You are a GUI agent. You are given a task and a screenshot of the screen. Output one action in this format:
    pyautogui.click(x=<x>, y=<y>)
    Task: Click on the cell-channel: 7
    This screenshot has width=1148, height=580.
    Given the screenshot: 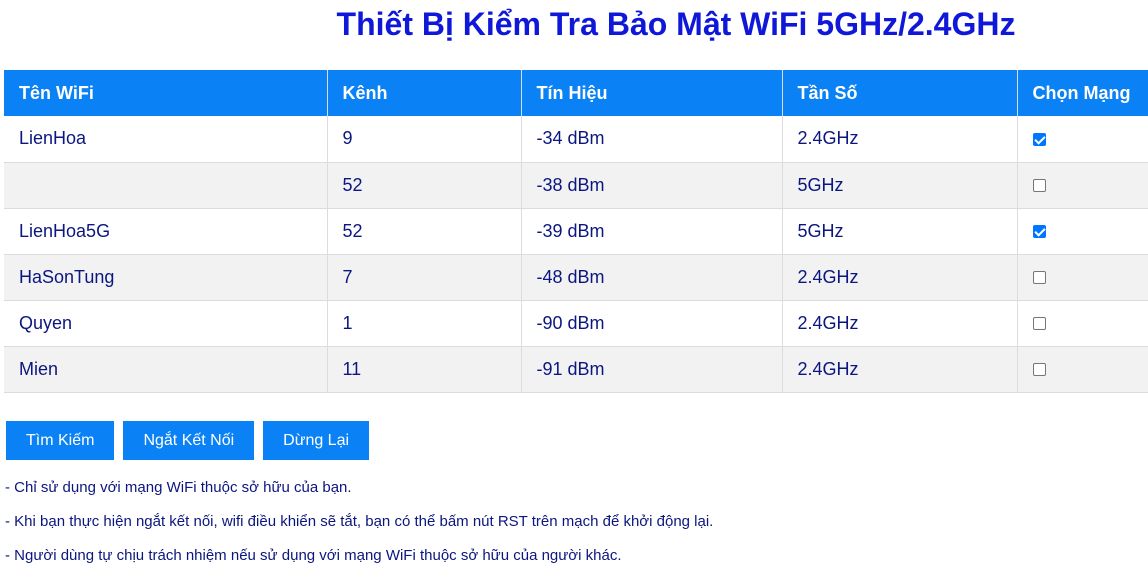 What is the action you would take?
    pyautogui.click(x=424, y=277)
    